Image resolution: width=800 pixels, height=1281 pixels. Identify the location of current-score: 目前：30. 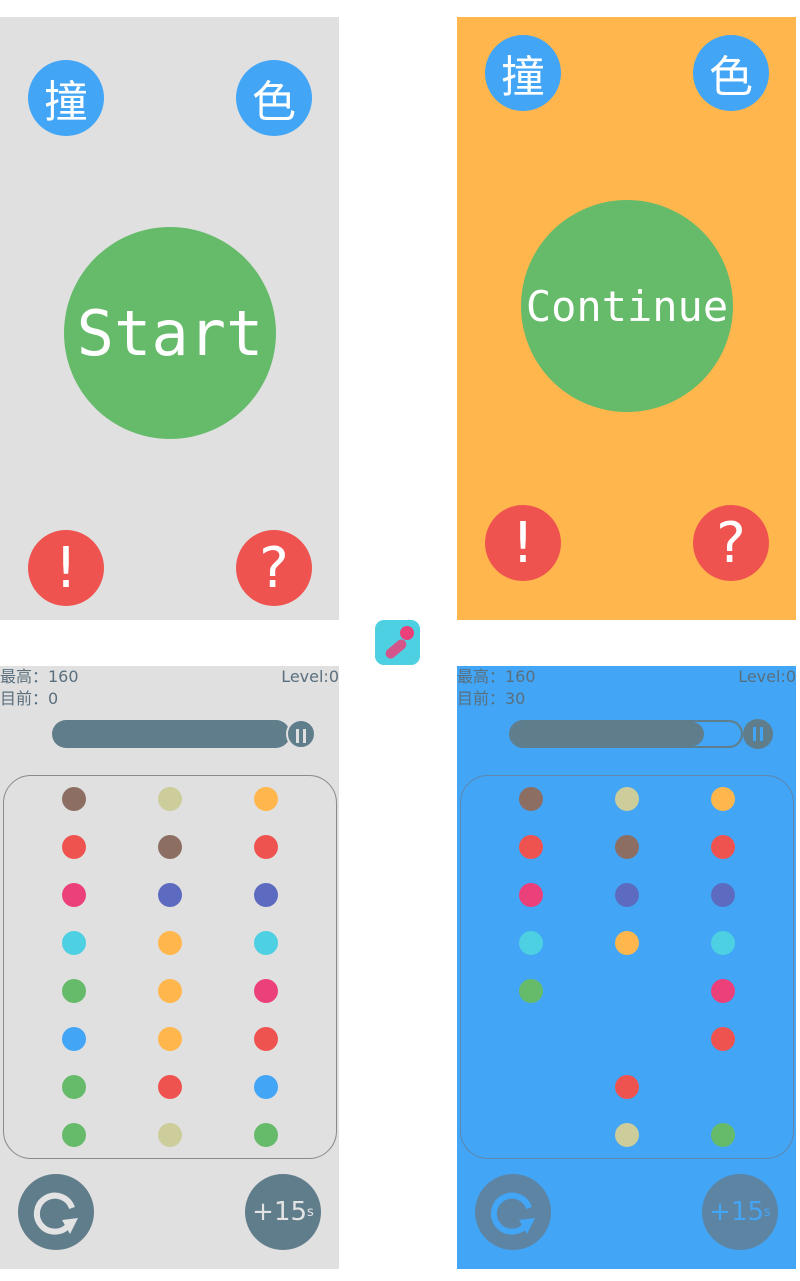
(491, 698).